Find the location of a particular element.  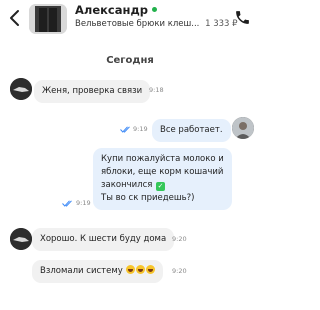

date-separator: Сегодня is located at coordinates (130, 60).